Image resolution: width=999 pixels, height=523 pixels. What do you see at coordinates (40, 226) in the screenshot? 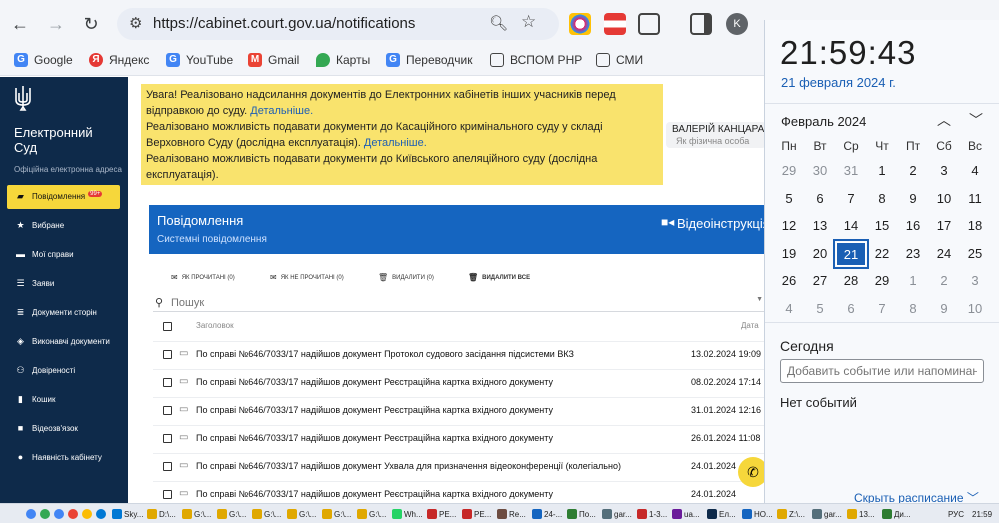
I see `sidebar-item-favorites: ★ Вибране` at bounding box center [40, 226].